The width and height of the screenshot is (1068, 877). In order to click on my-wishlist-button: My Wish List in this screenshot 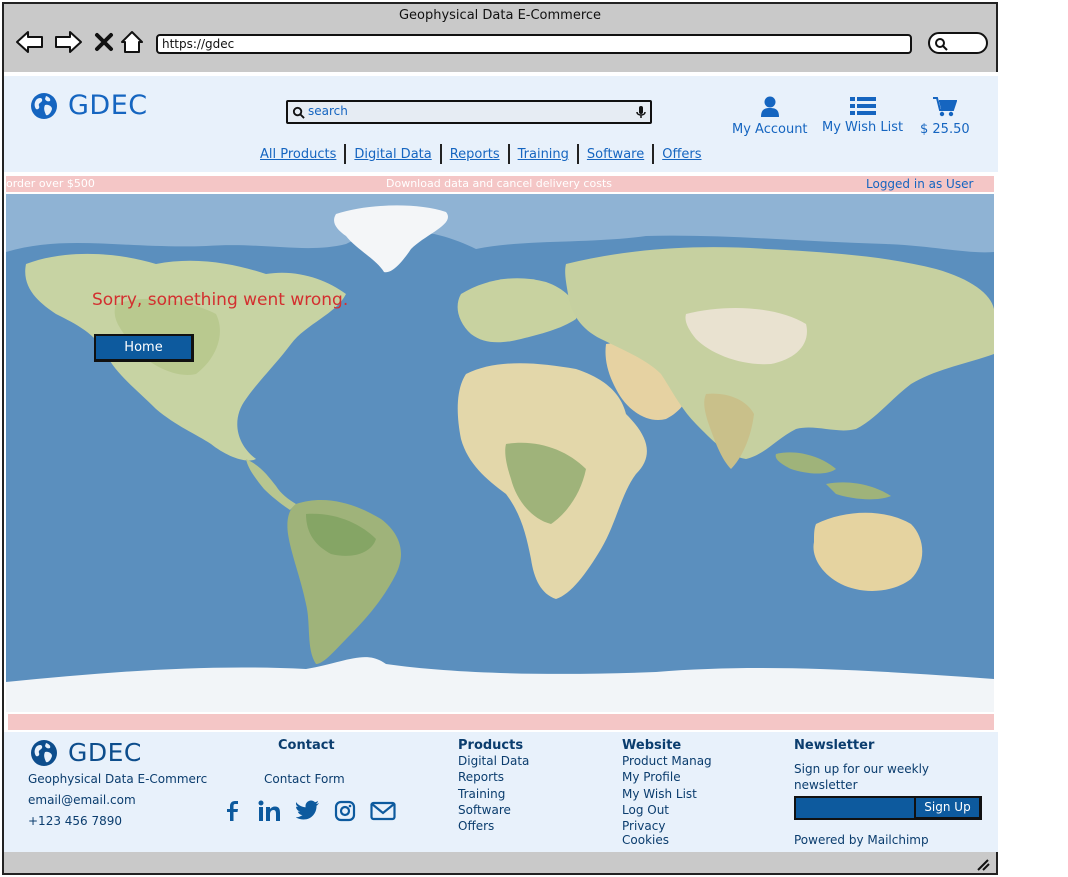, I will do `click(862, 115)`.